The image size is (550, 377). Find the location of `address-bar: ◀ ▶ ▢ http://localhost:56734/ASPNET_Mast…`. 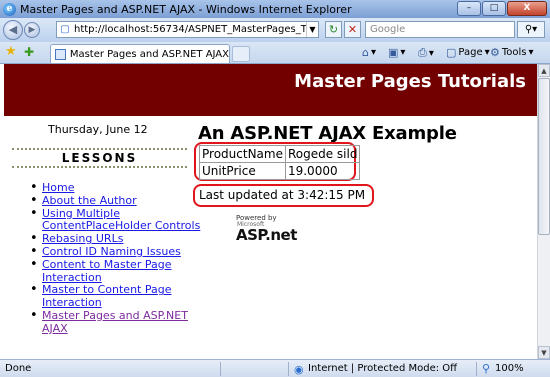

address-bar: ◀ ▶ ▢ http://localhost:56734/ASPNET_Mast… is located at coordinates (275, 30).